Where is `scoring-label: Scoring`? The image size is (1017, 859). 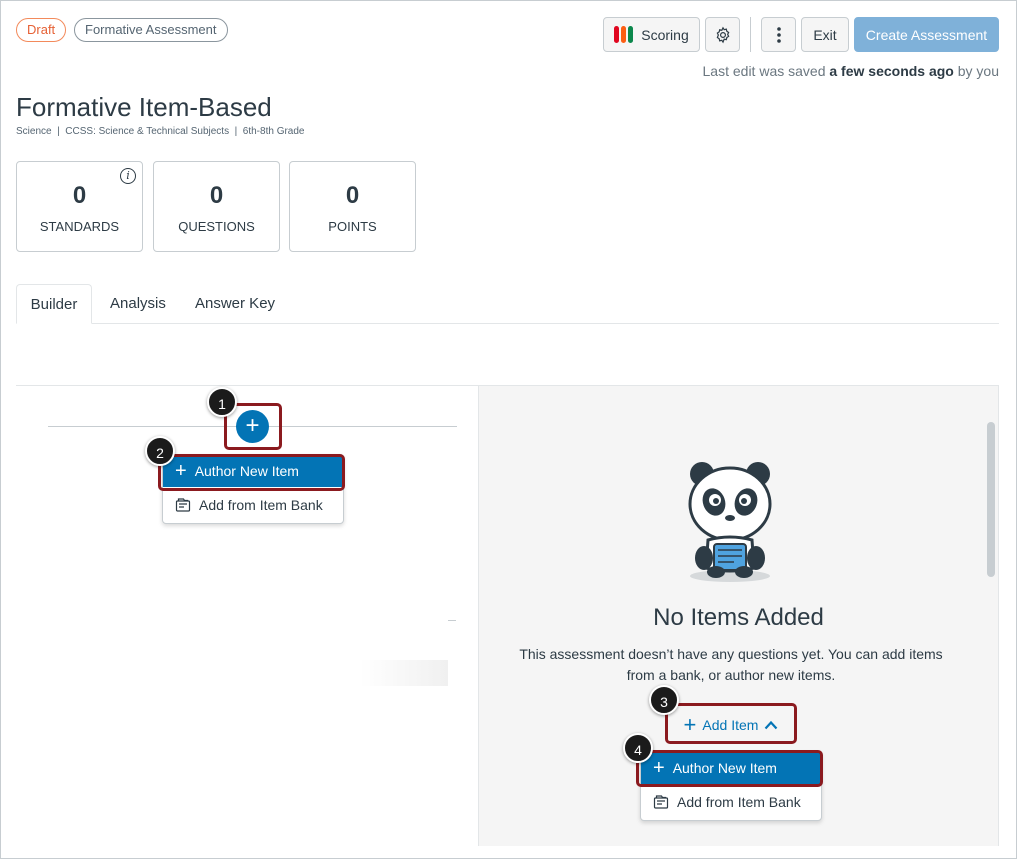 scoring-label: Scoring is located at coordinates (665, 34).